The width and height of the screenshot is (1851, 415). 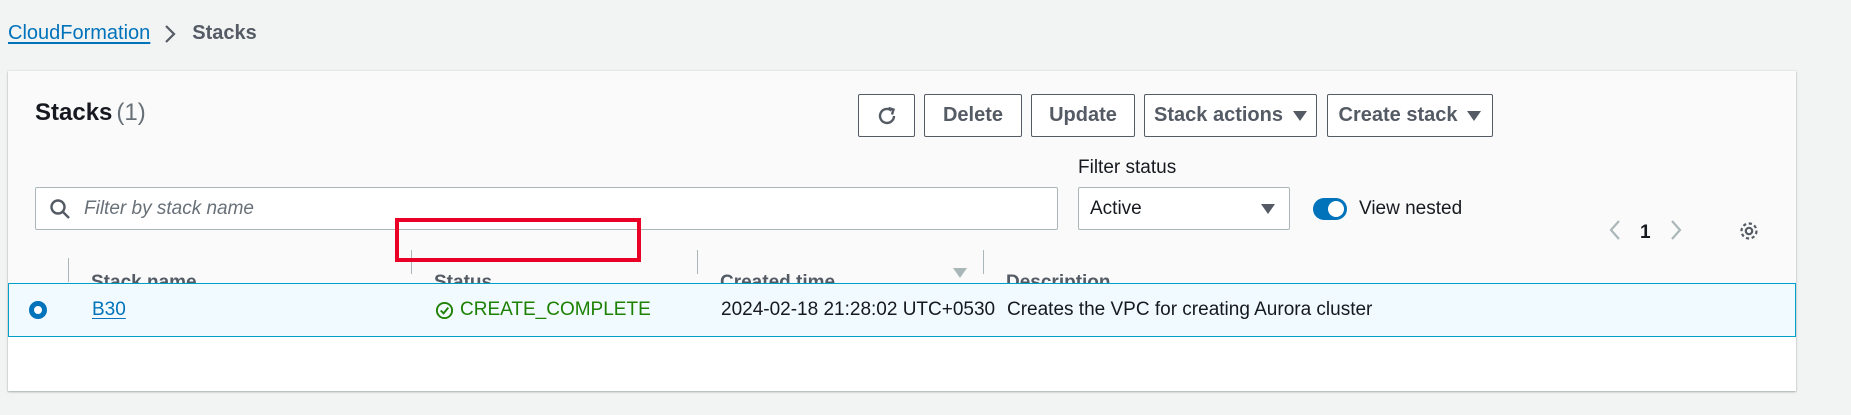 I want to click on delete-button-label: Delete, so click(x=973, y=115).